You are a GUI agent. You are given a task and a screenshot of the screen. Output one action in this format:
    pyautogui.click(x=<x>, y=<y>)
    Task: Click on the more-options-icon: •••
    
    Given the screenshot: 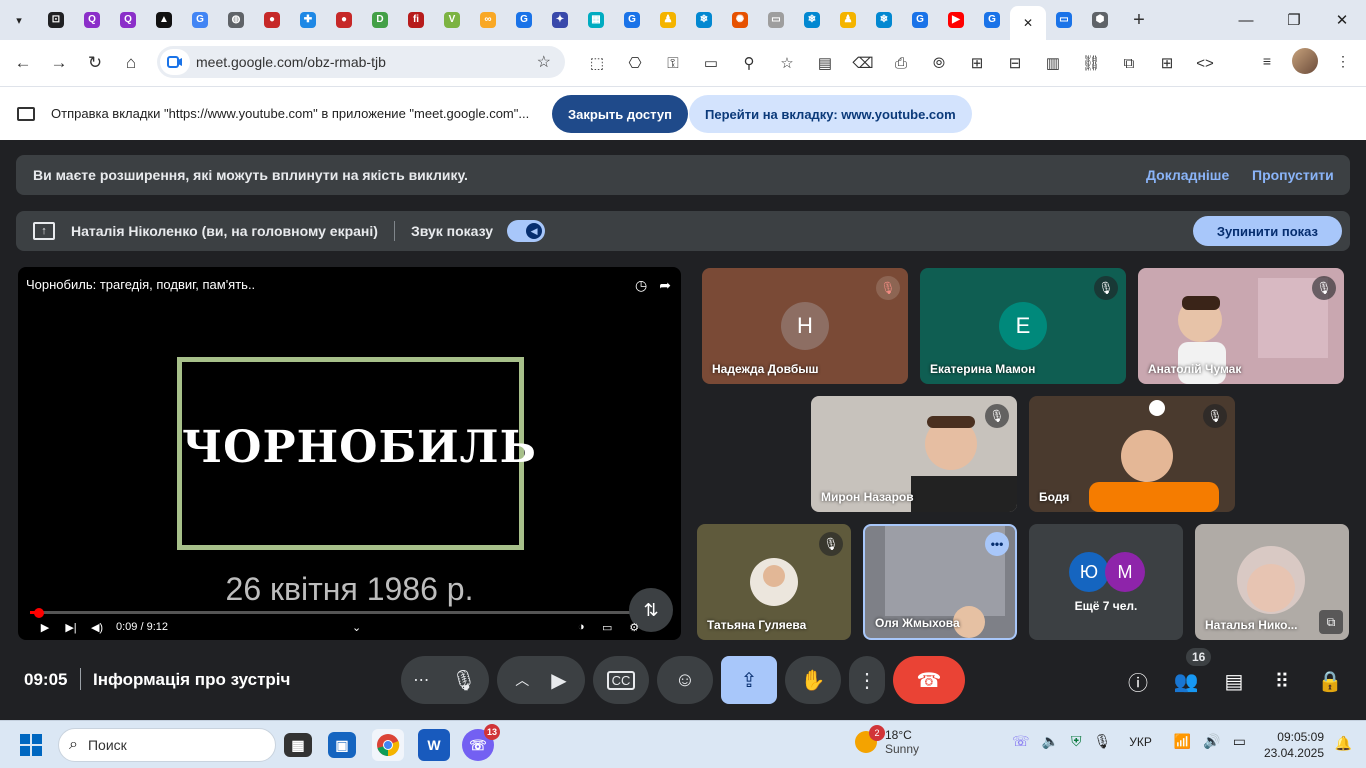 What is the action you would take?
    pyautogui.click(x=997, y=544)
    